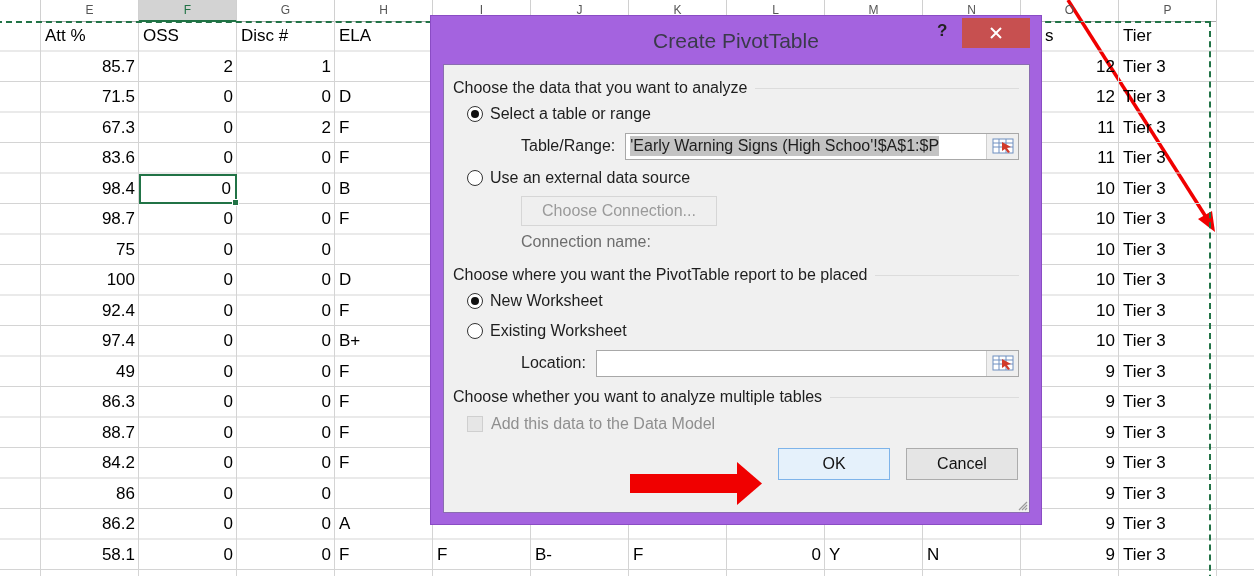  I want to click on header-cell: Tier, so click(1137, 35).